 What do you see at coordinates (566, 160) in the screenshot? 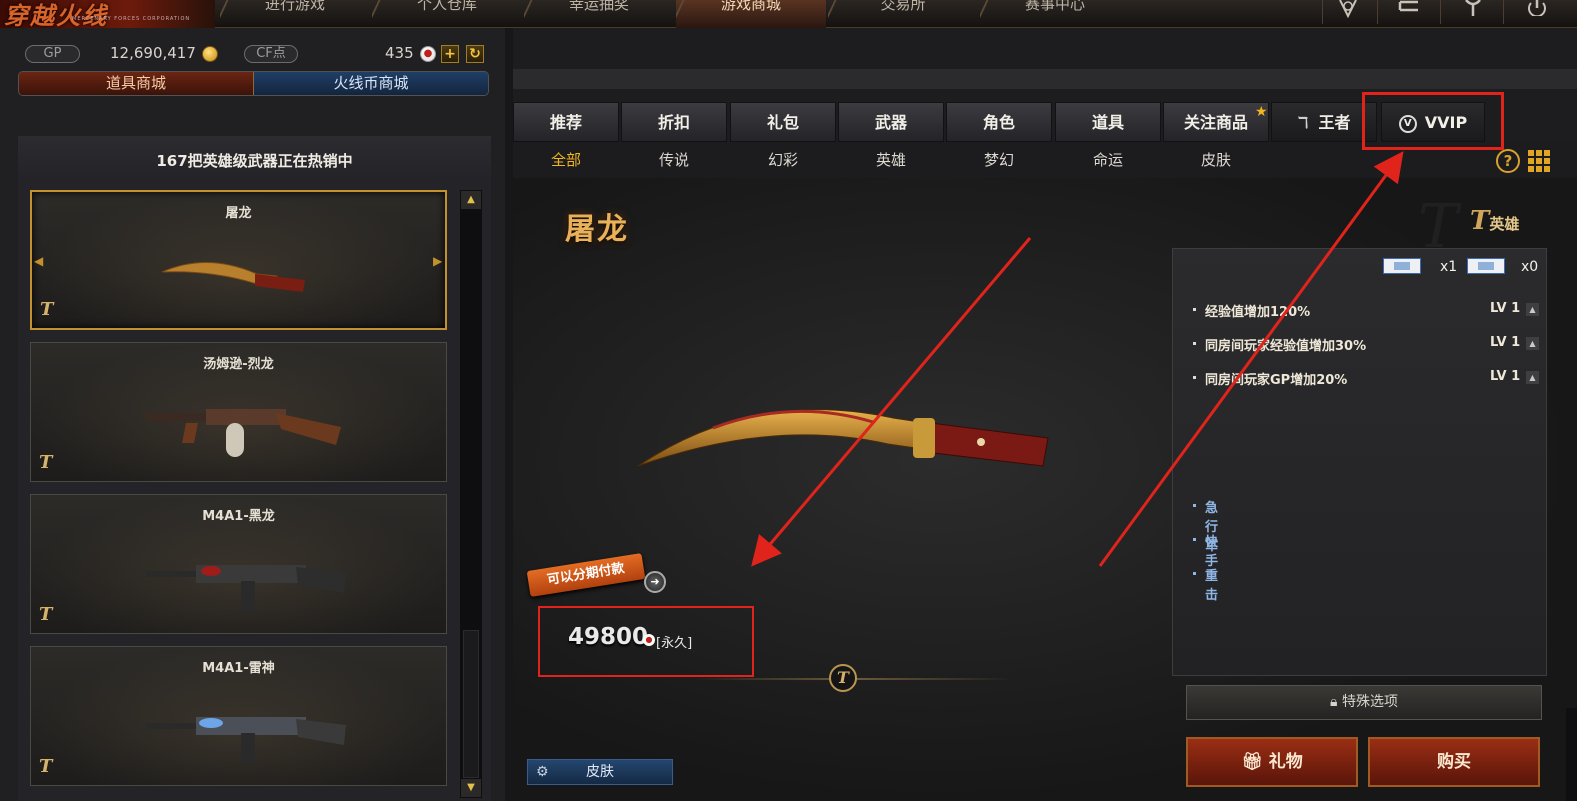
I see `subtab-all: 全部` at bounding box center [566, 160].